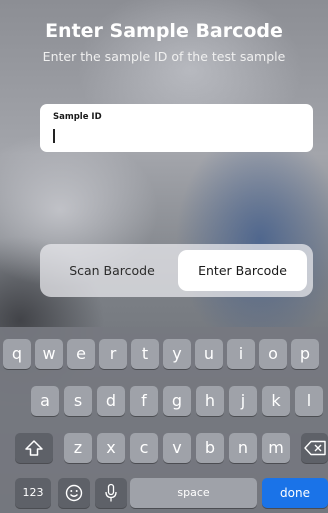  I want to click on key-w: w, so click(49, 354).